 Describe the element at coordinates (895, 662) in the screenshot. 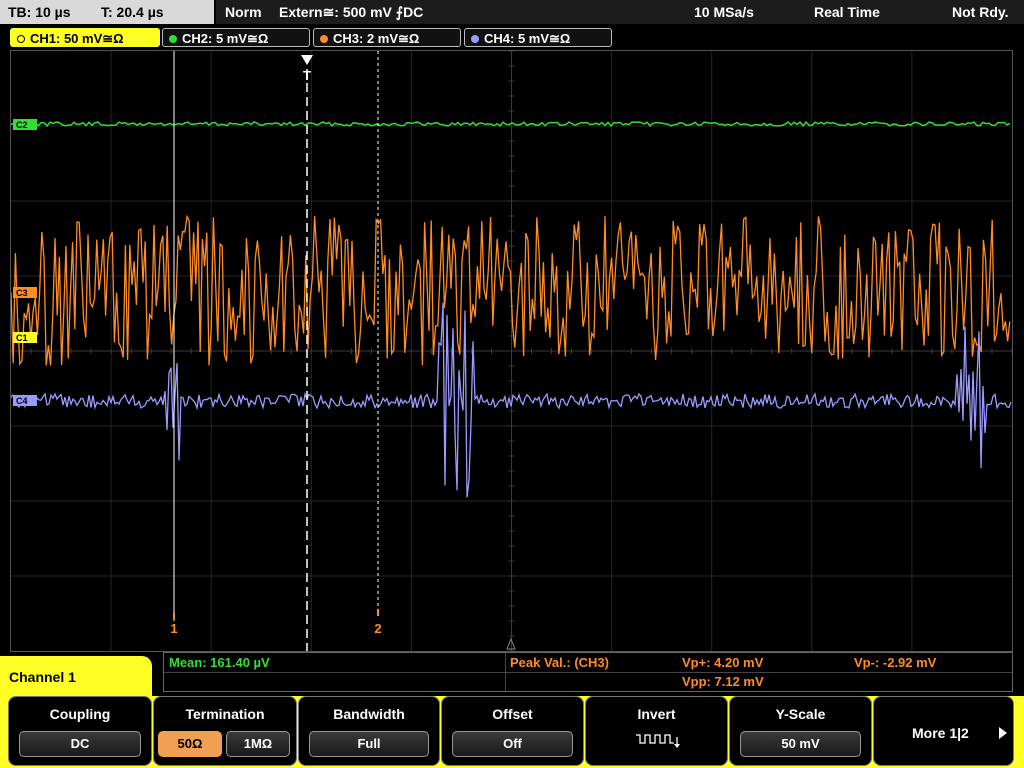

I see `vp-minus-measurement: Vp-: -2.92 mV` at that location.